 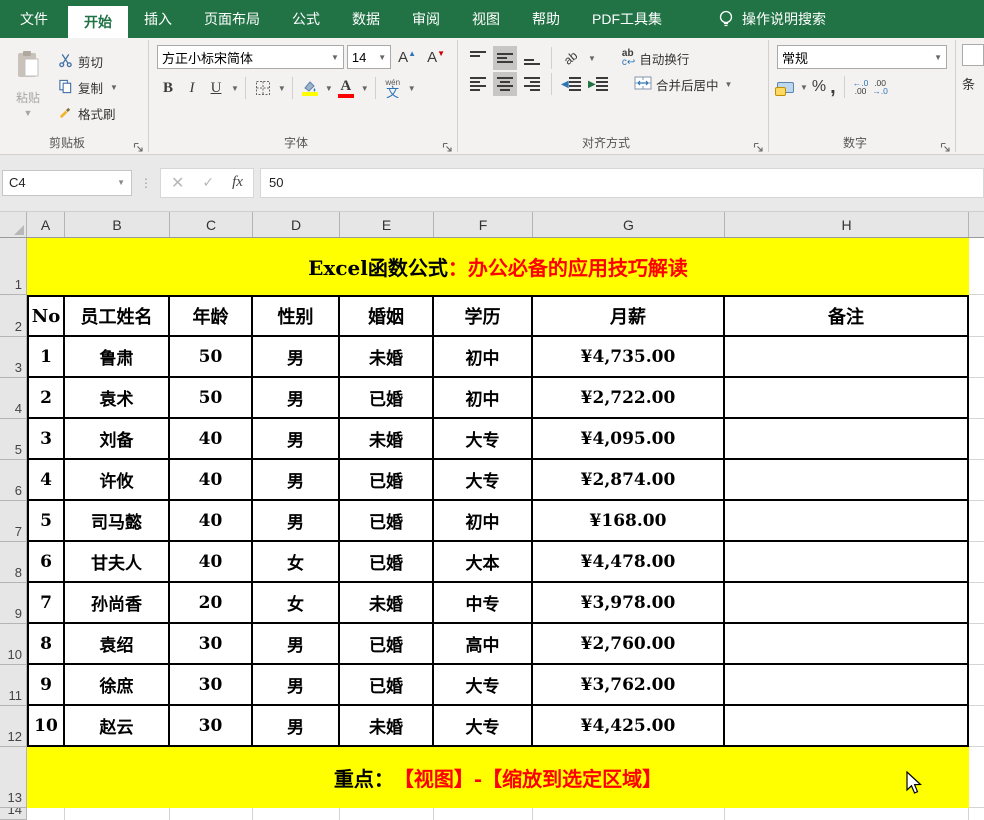 What do you see at coordinates (13, 439) in the screenshot?
I see `row-header-5: 5` at bounding box center [13, 439].